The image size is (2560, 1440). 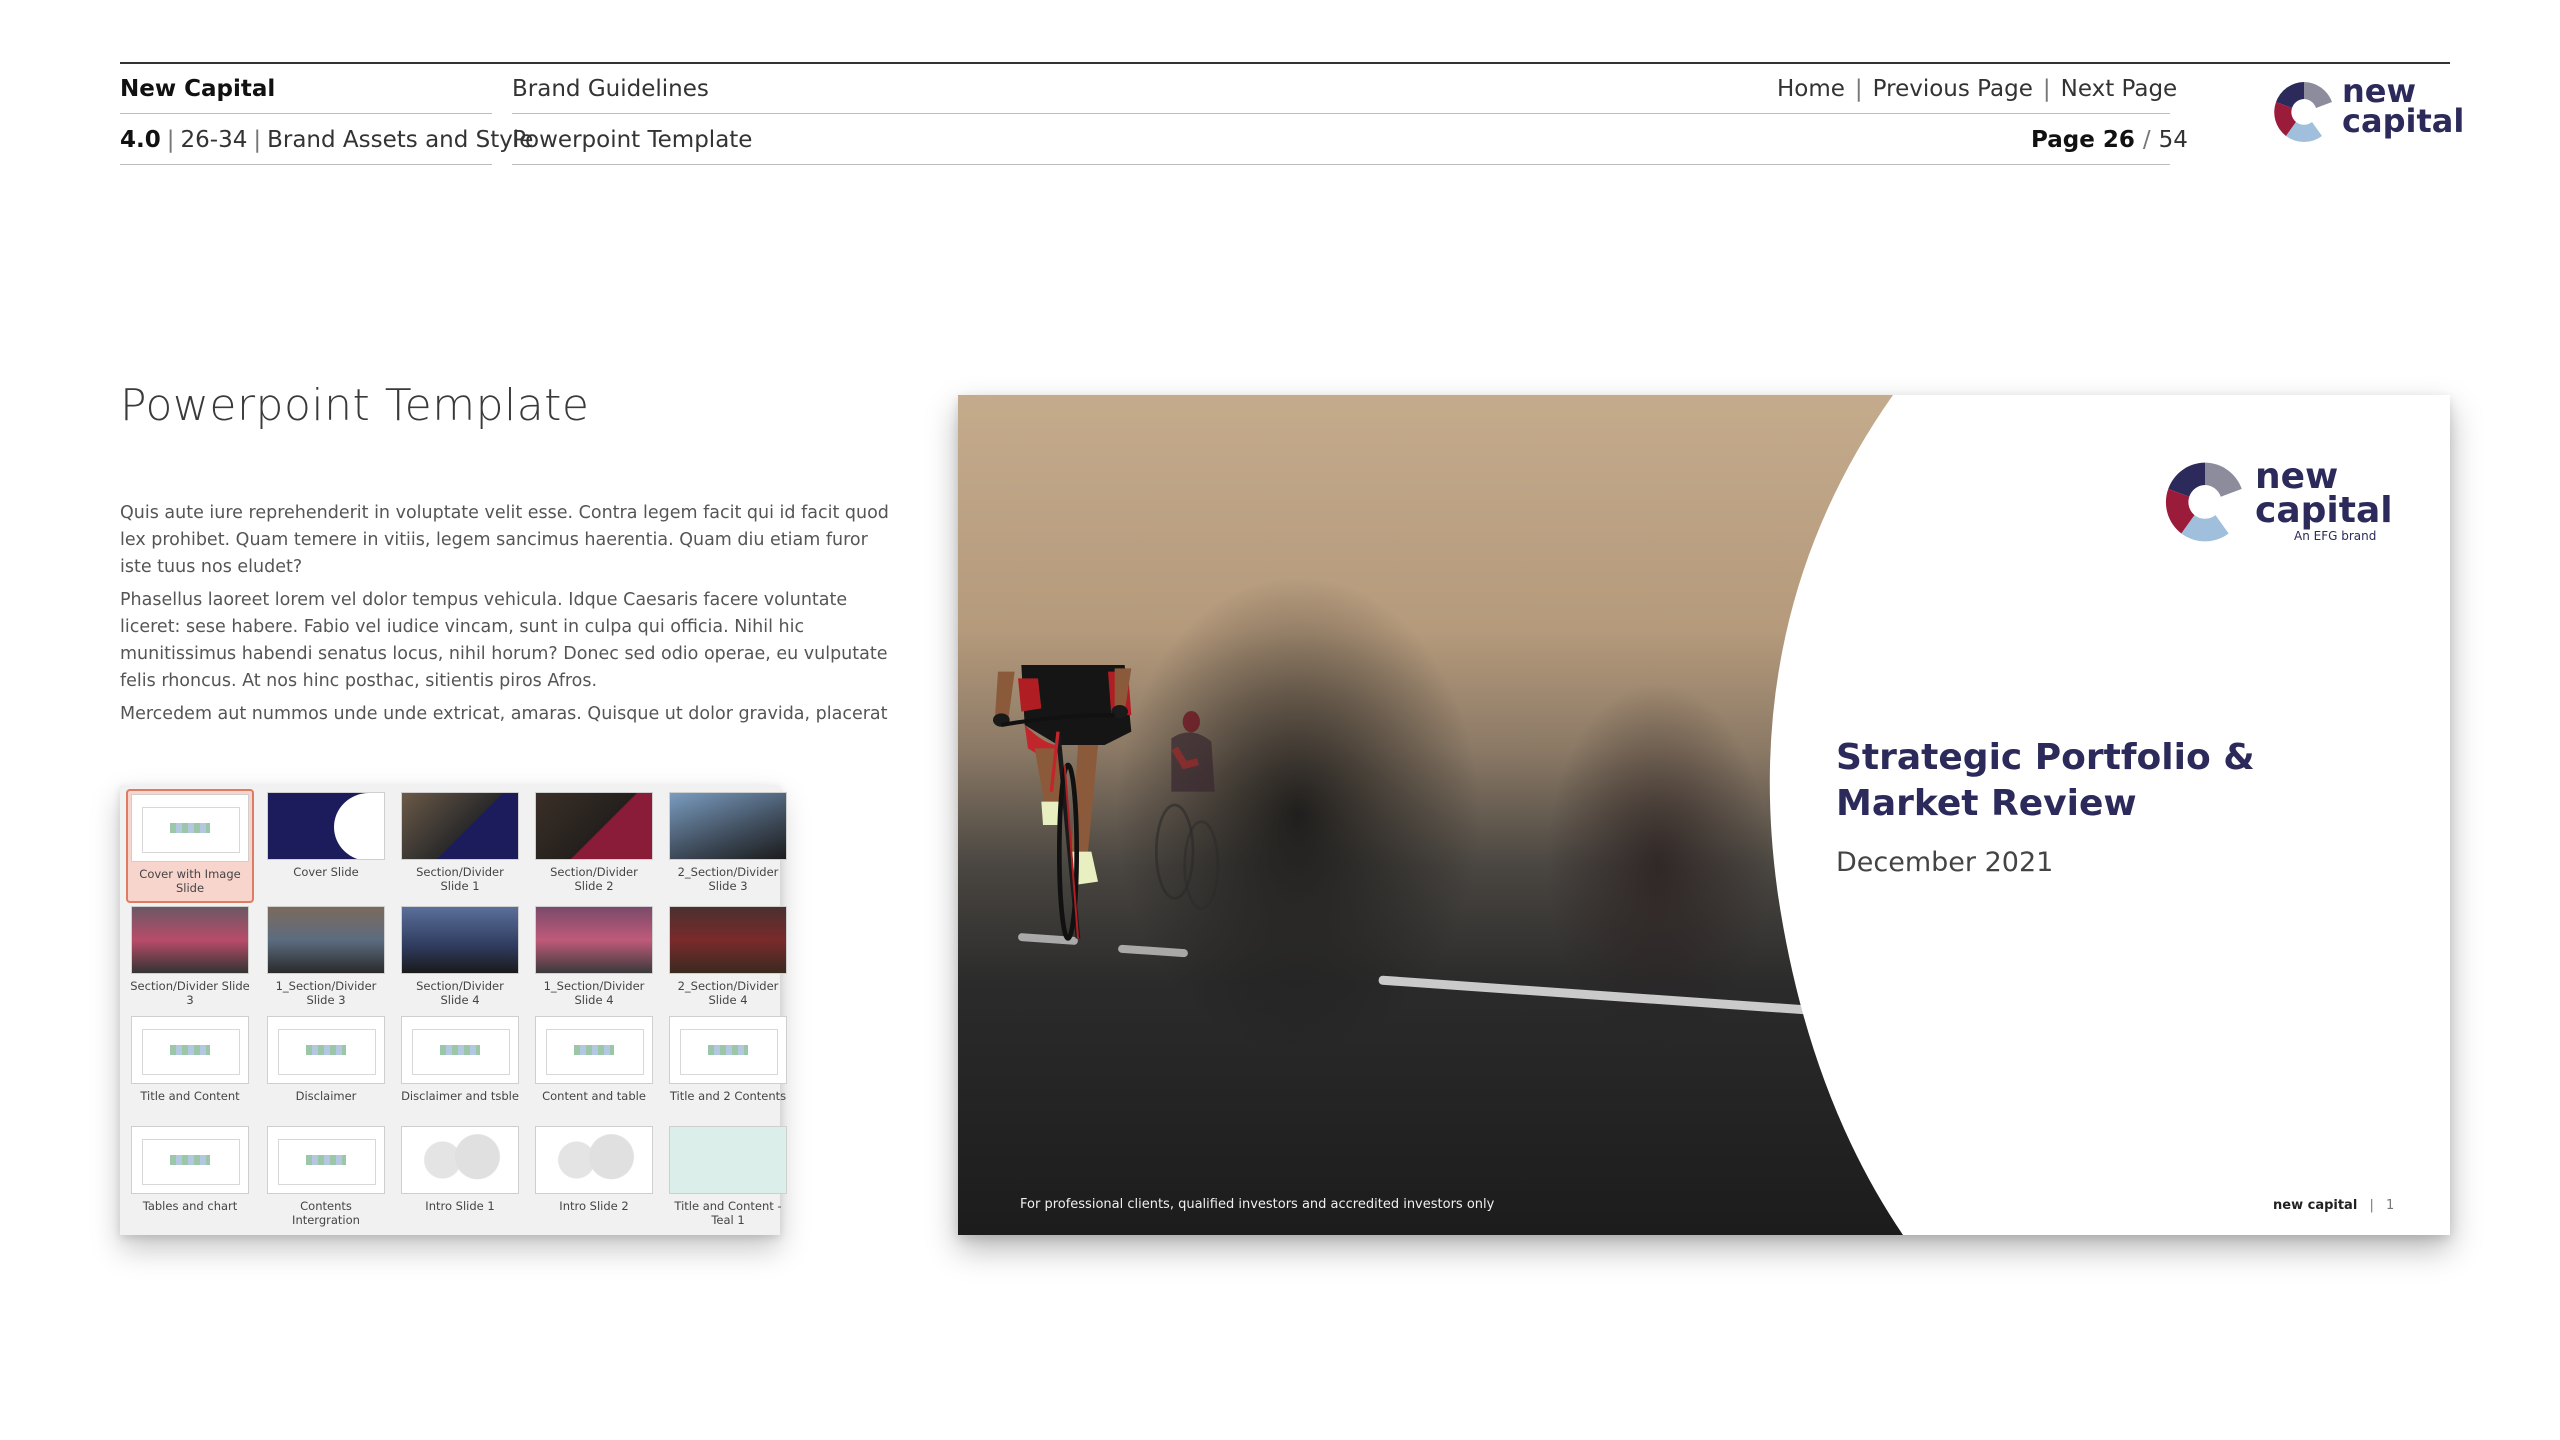 I want to click on slide-footer-brand: new capital, so click(x=2315, y=1205).